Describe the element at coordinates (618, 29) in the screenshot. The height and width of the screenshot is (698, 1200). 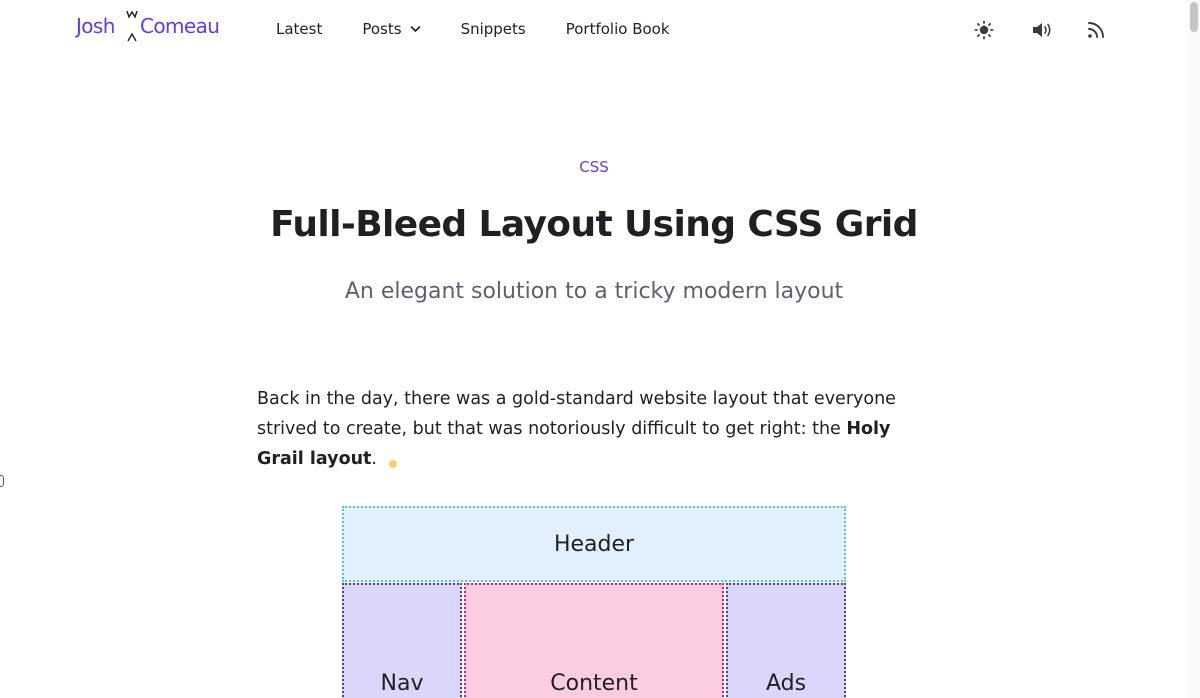
I see `nav-portfolio-book: Portfolio Book` at that location.